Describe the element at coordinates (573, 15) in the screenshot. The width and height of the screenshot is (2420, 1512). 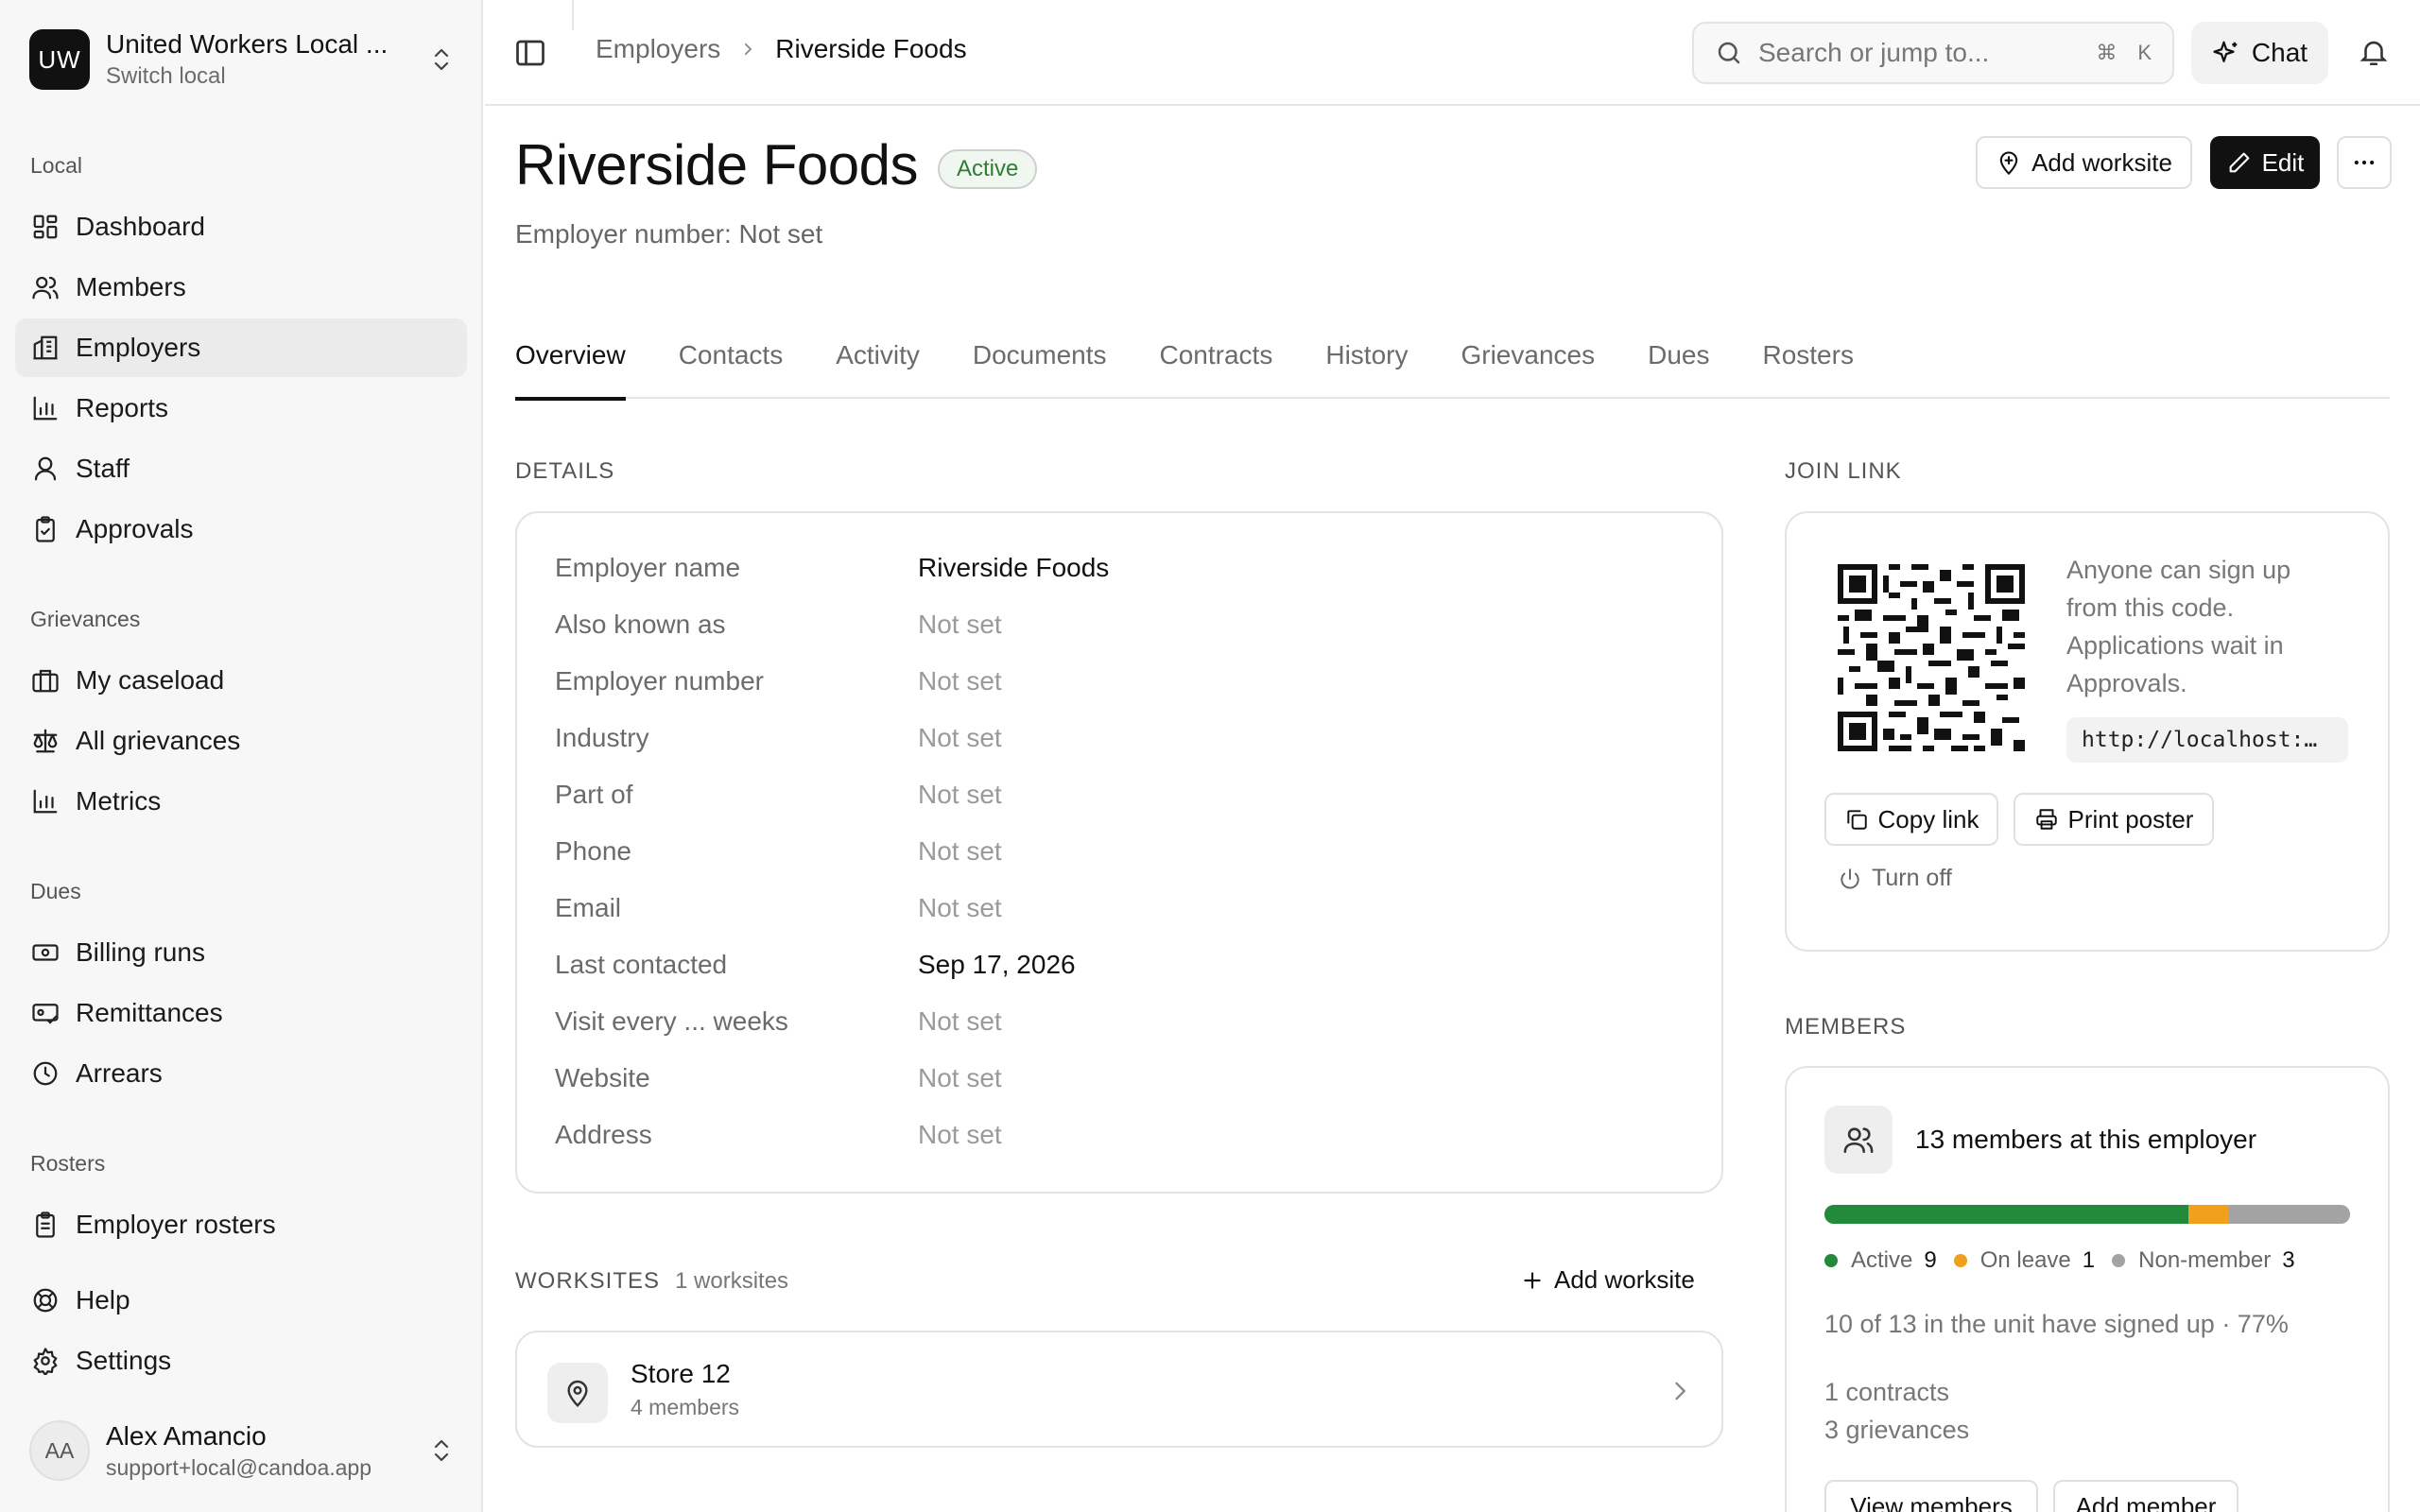
I see `divider` at that location.